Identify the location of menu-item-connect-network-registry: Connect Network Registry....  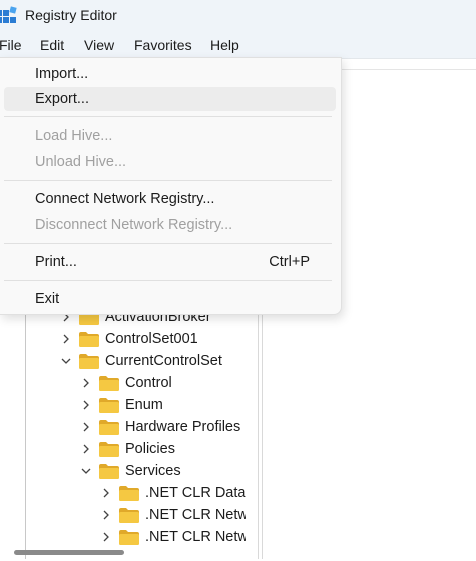
(170, 199).